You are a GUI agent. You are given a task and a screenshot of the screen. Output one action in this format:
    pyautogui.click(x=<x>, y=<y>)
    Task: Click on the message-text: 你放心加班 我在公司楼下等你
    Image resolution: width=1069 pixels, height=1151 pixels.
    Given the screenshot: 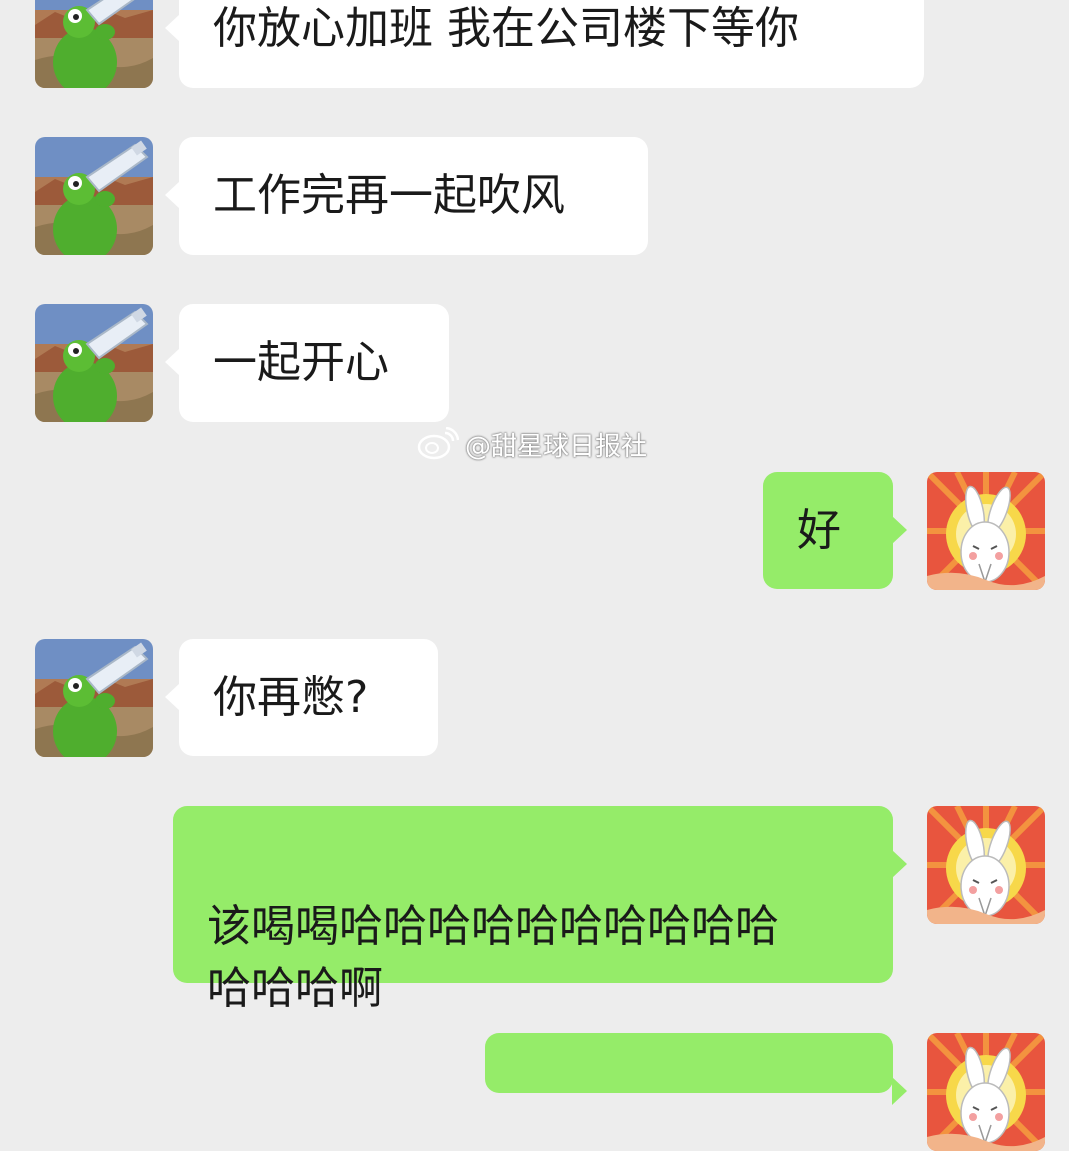 What is the action you would take?
    pyautogui.click(x=506, y=28)
    